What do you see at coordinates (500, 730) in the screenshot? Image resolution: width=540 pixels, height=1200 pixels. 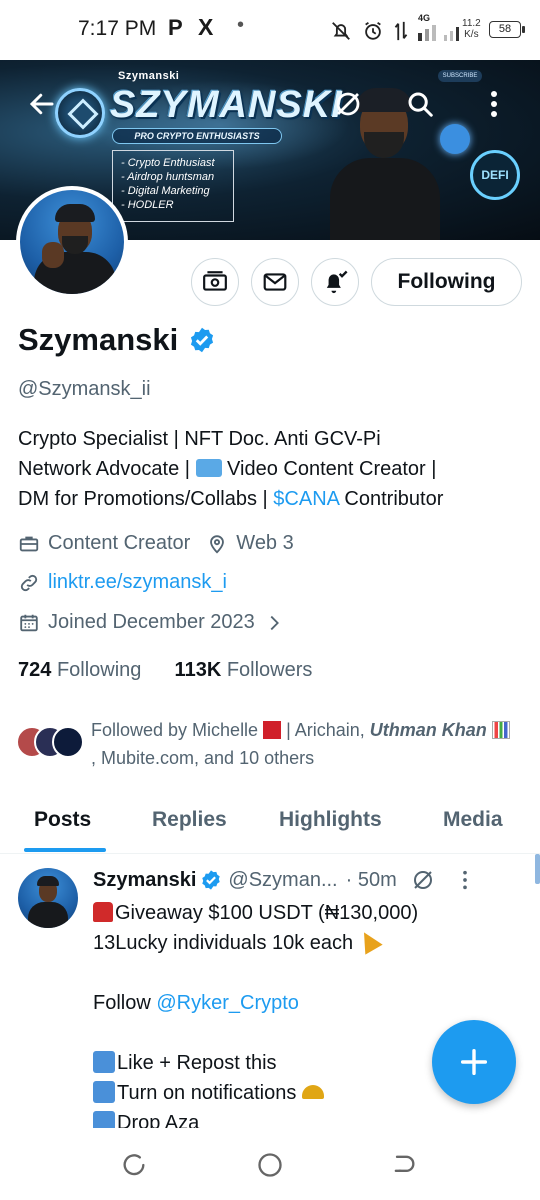 I see `chart-emoji-icon` at bounding box center [500, 730].